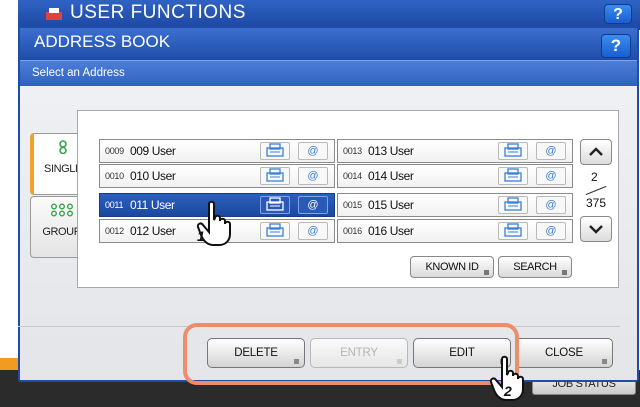 The width and height of the screenshot is (640, 407). What do you see at coordinates (618, 14) in the screenshot?
I see `user-functions-help-button: ?` at bounding box center [618, 14].